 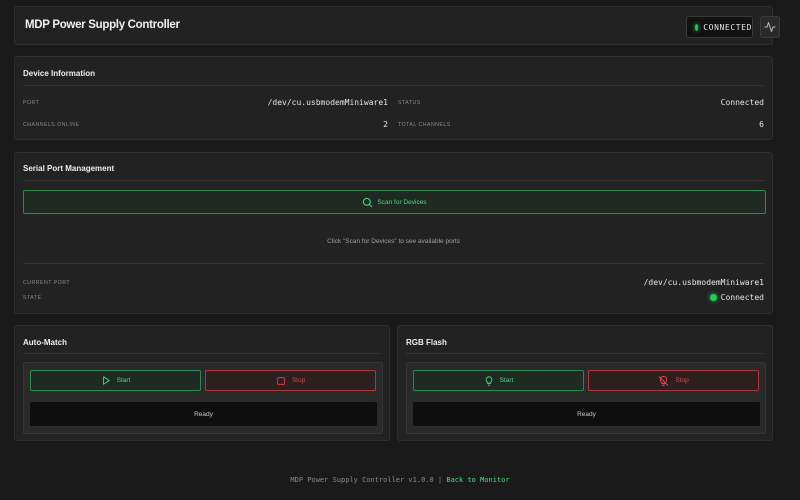 I want to click on auto-match-panel: Auto-Match Start Stop Ready, so click(x=202, y=383).